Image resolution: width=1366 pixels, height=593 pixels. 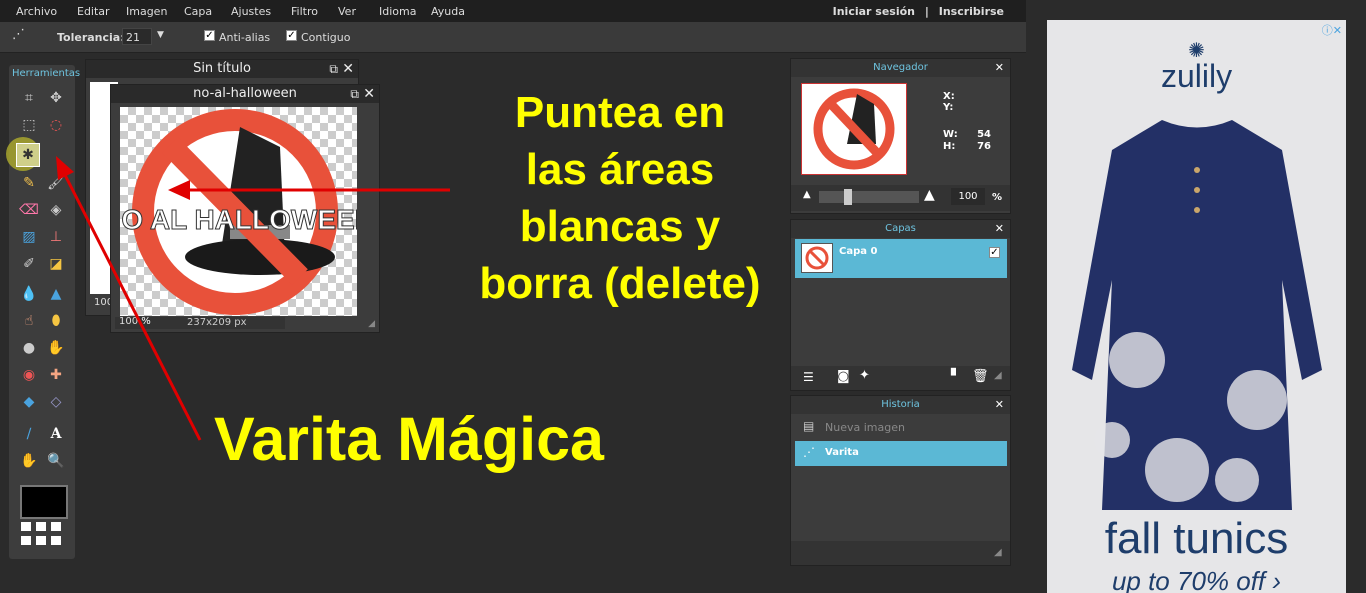 I want to click on ad-tunic-image, so click(x=1197, y=315).